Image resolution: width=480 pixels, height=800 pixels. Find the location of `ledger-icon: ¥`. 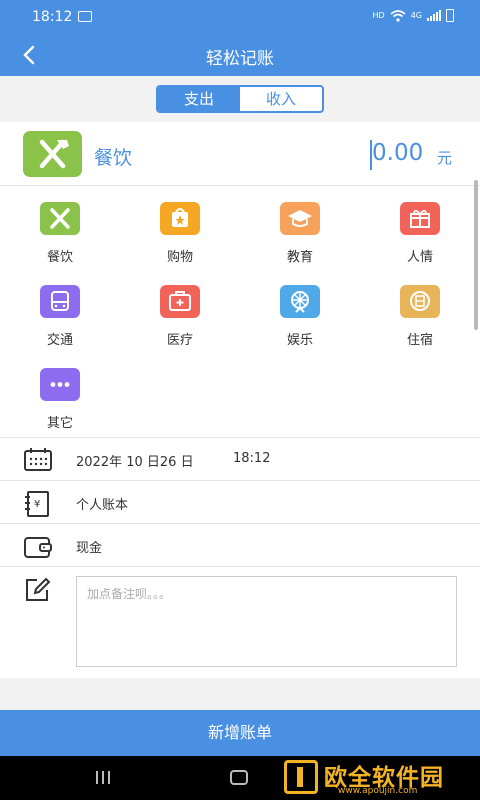

ledger-icon: ¥ is located at coordinates (37, 504).